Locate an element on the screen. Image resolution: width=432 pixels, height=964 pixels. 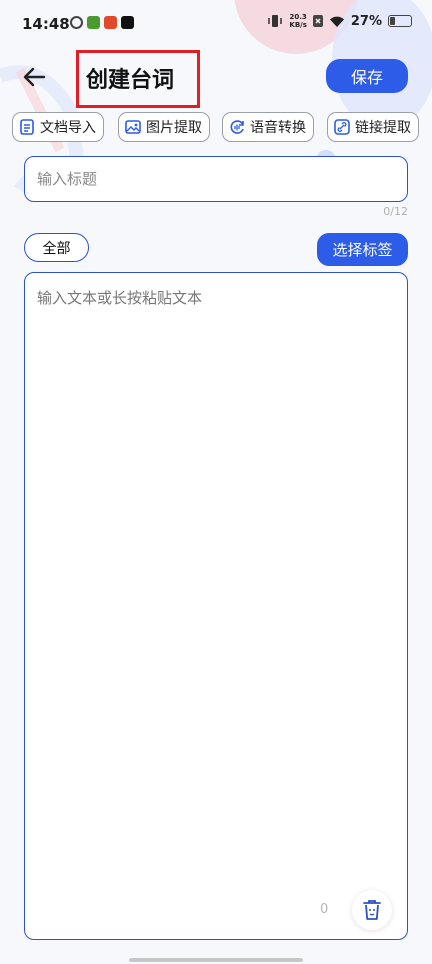
home-indicator is located at coordinates (216, 960).